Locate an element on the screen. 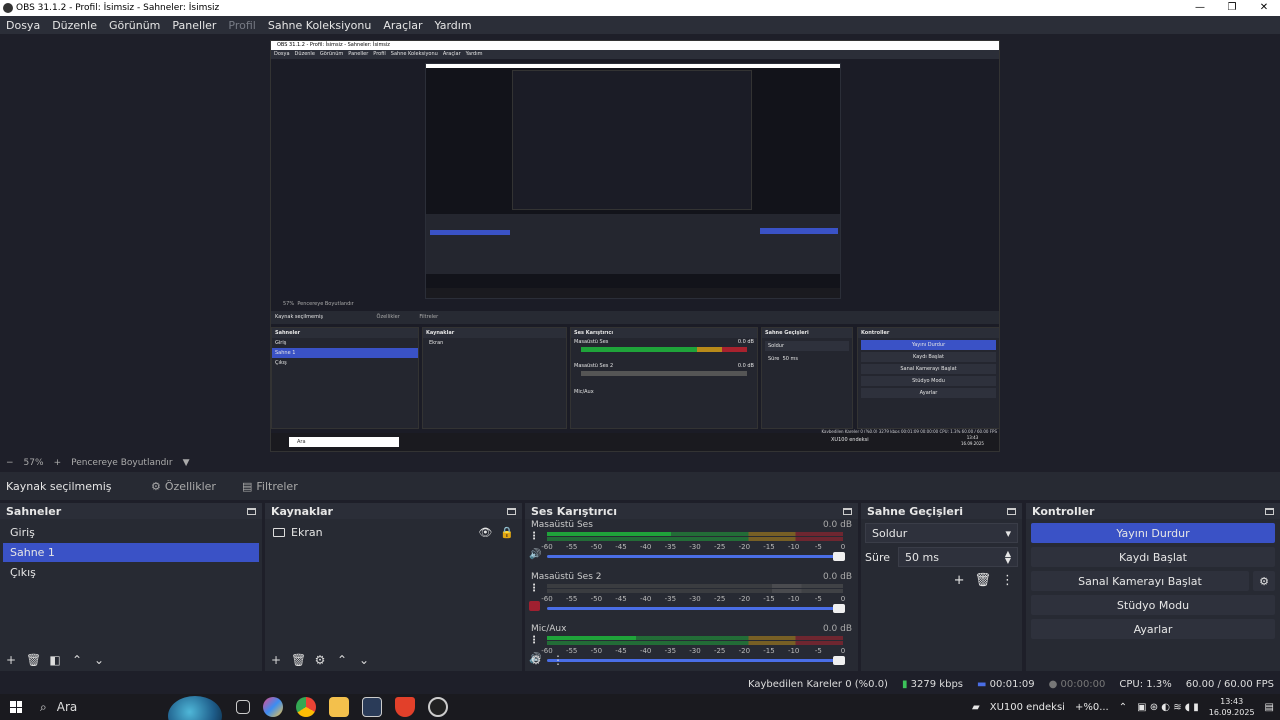 The image size is (1280, 720). scene-item: Çıkış is located at coordinates (131, 572).